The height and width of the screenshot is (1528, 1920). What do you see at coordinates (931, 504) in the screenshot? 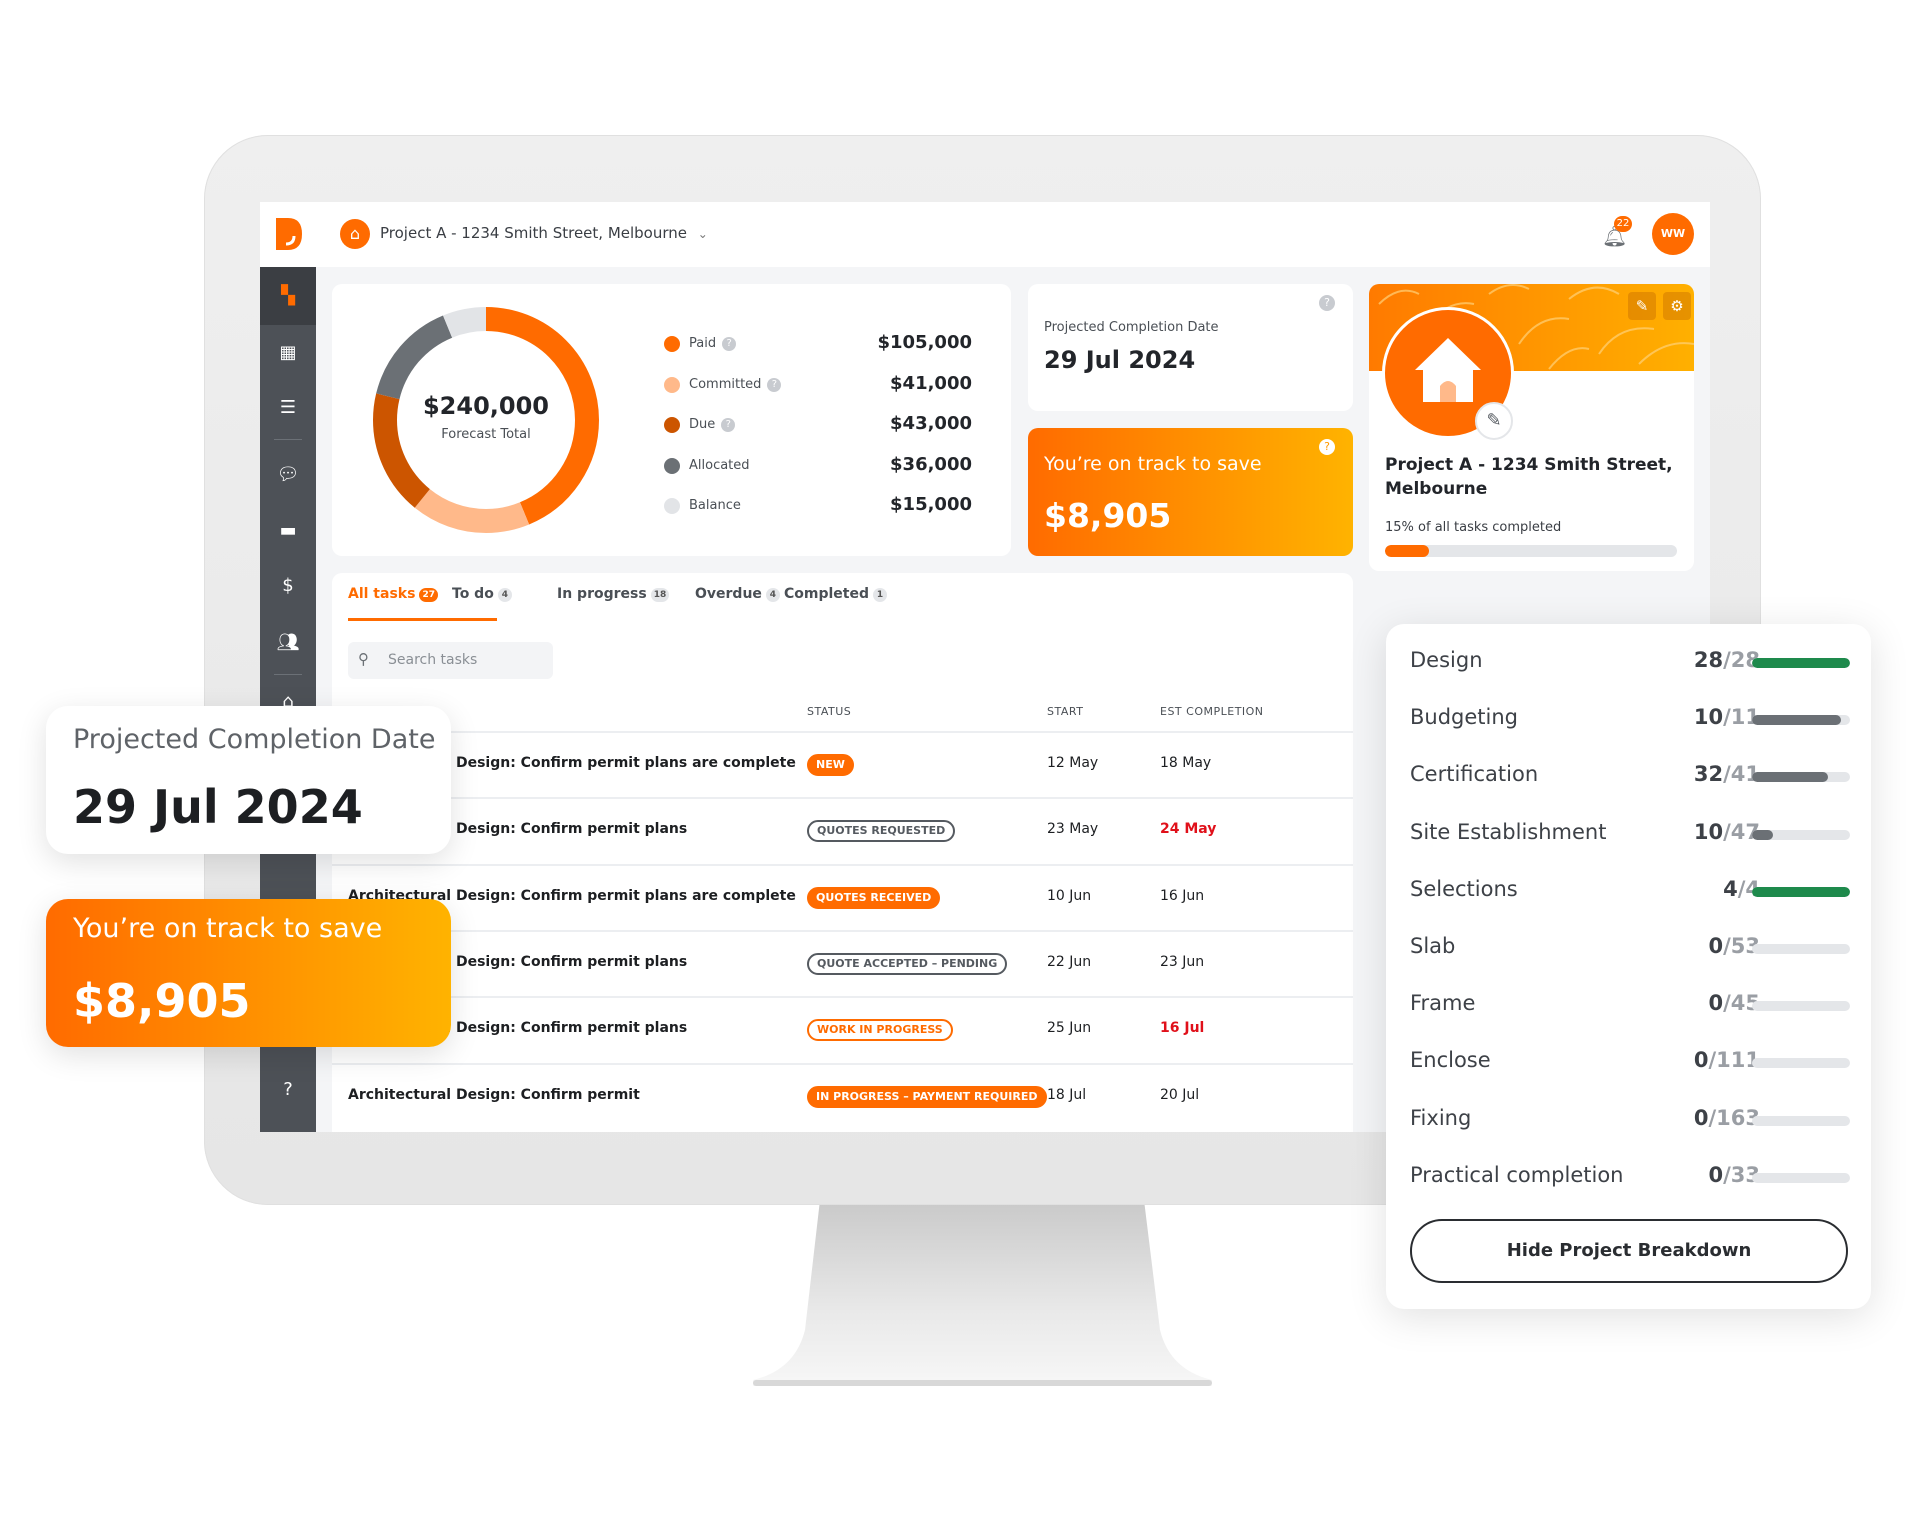
I see `legend-value: $15,000` at bounding box center [931, 504].